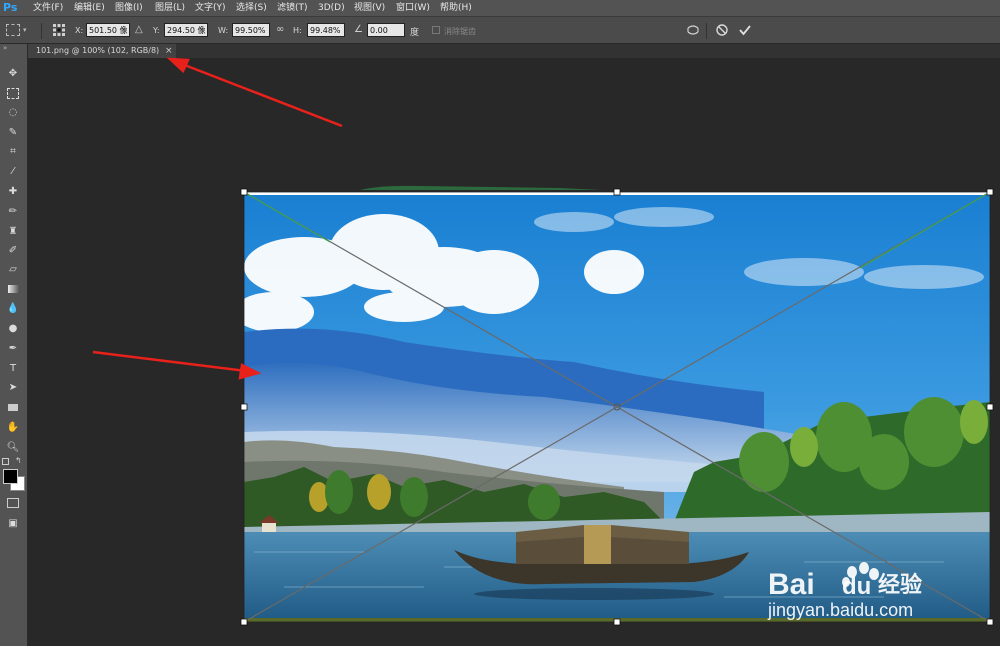 This screenshot has width=1000, height=646. I want to click on width-field: 99.50%, so click(251, 30).